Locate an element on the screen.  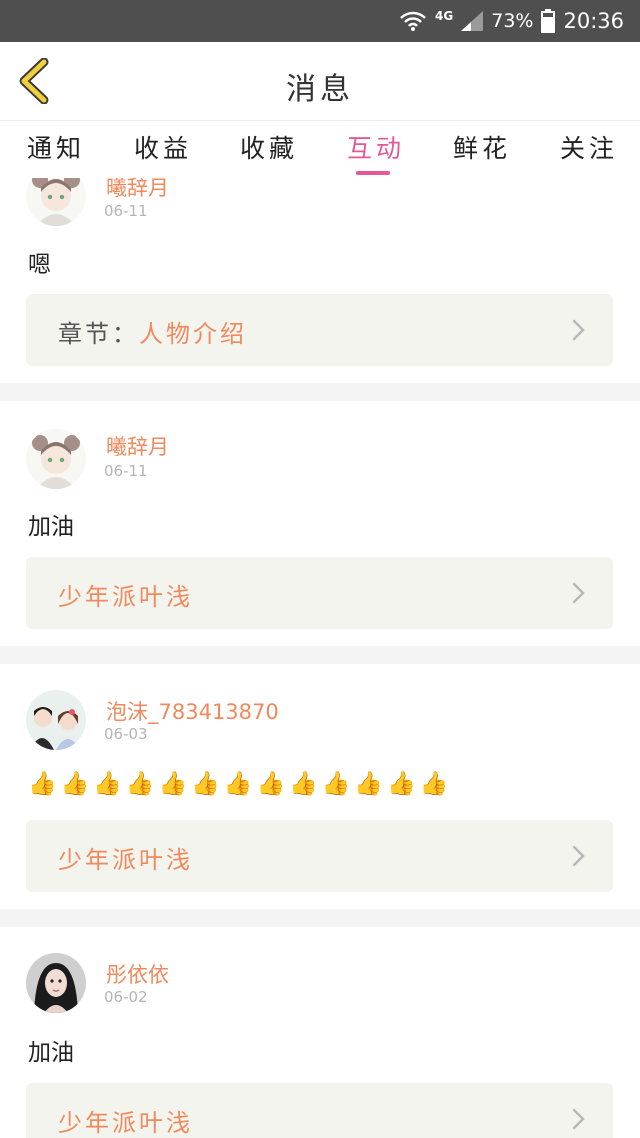
nav-bar: 消息 is located at coordinates (320, 81).